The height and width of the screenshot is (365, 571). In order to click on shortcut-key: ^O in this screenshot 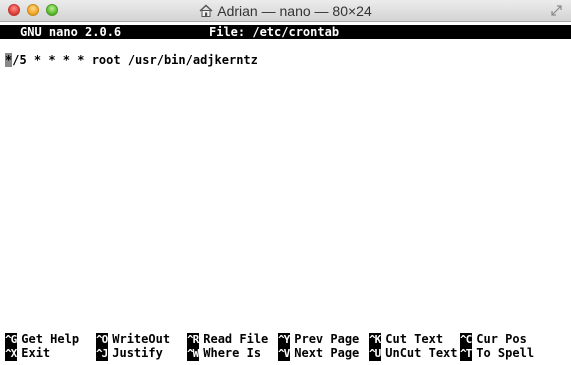, I will do `click(102, 340)`.